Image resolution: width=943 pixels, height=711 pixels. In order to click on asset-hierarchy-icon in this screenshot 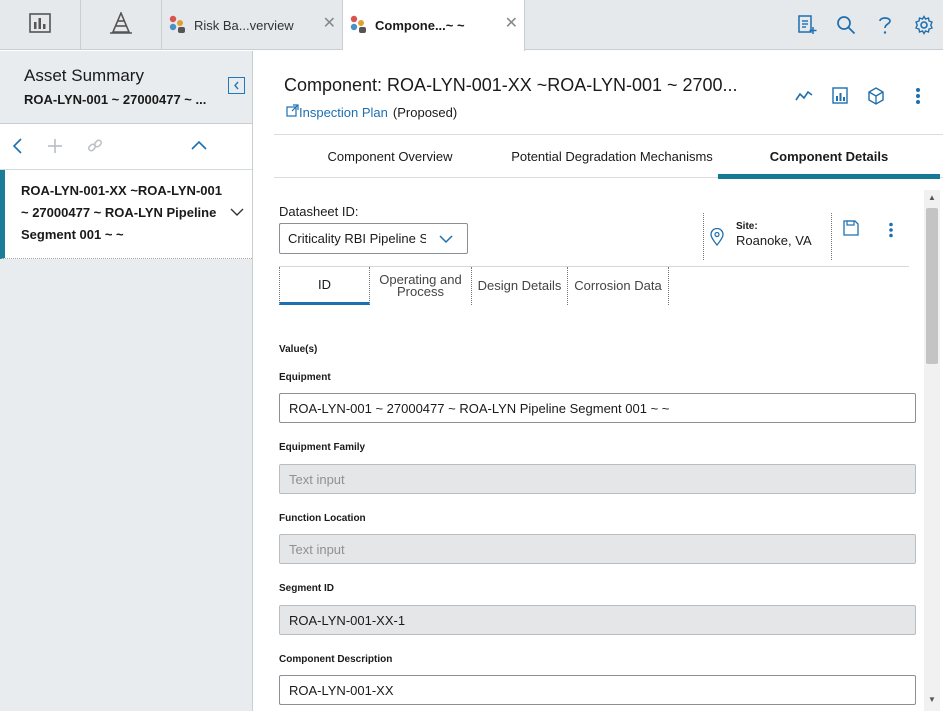, I will do `click(121, 24)`.